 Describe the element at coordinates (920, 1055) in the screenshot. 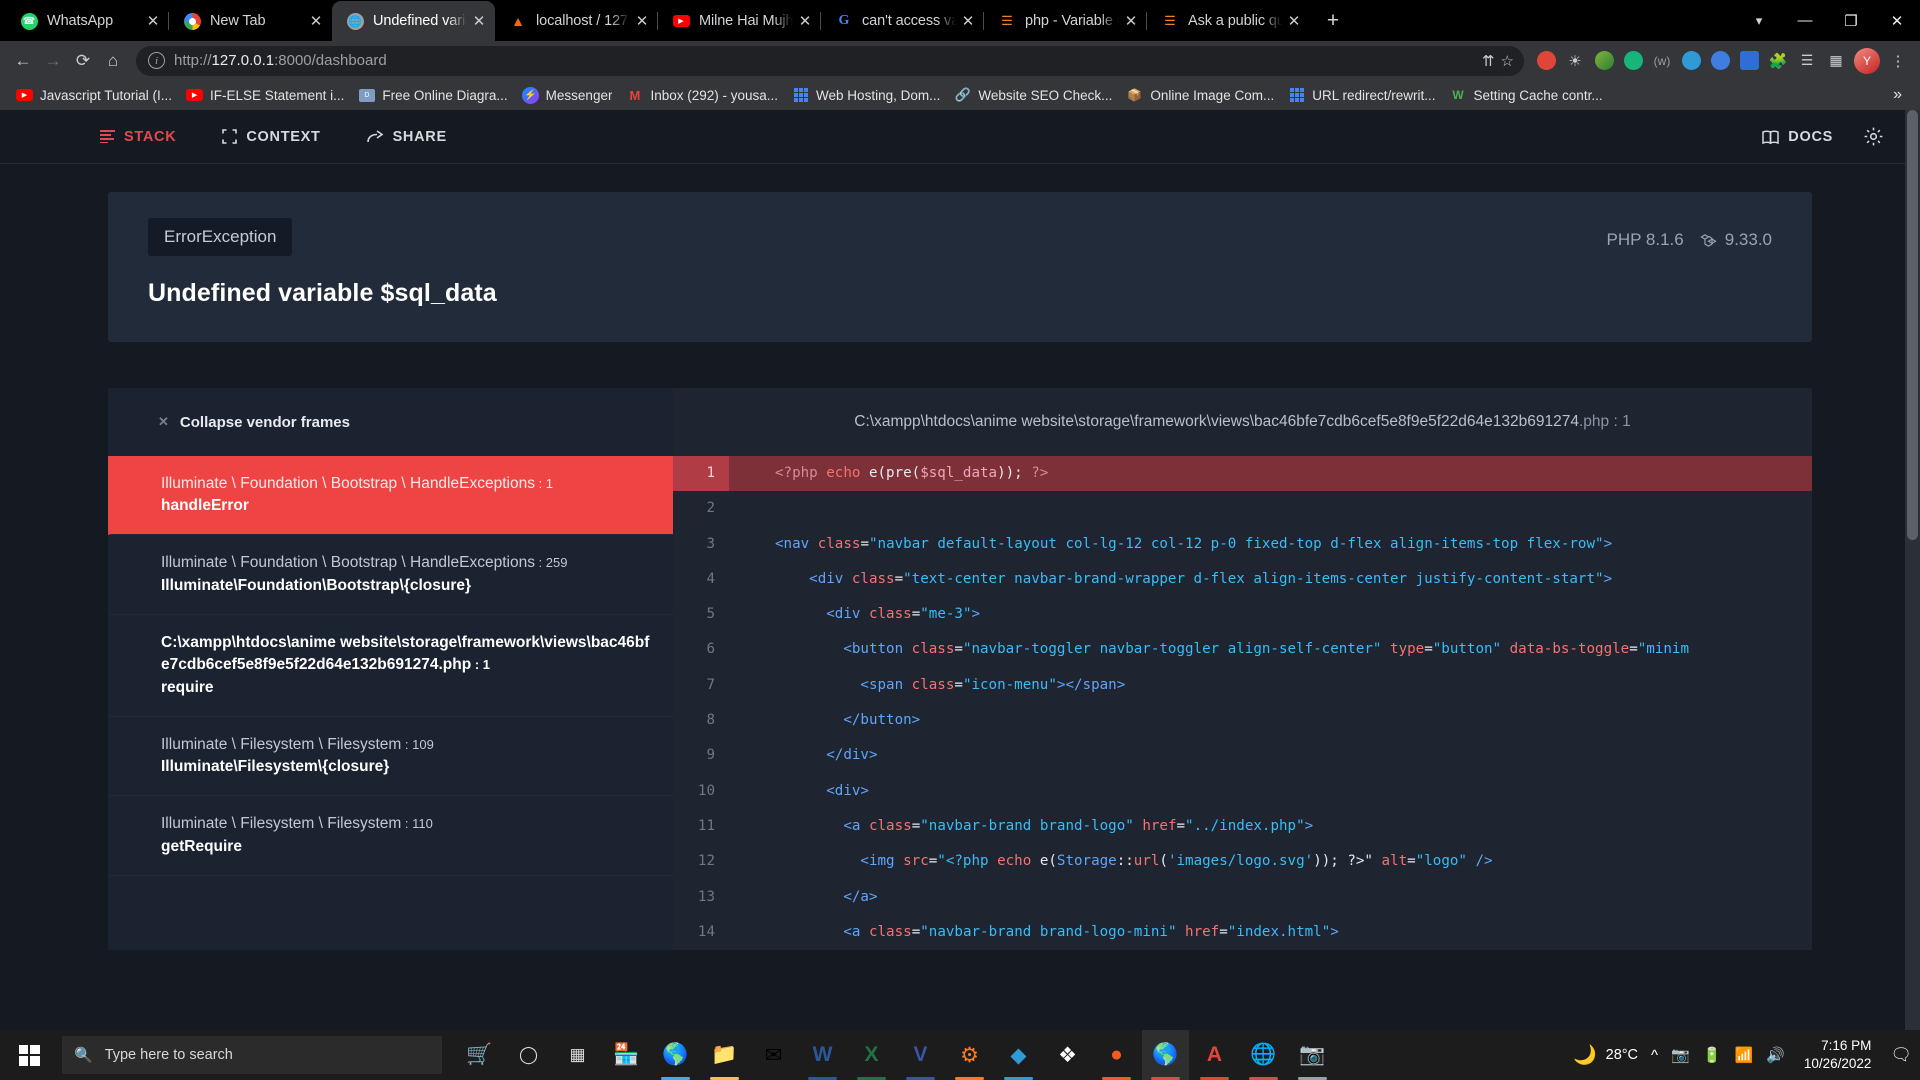

I see `visio-icon: V` at that location.